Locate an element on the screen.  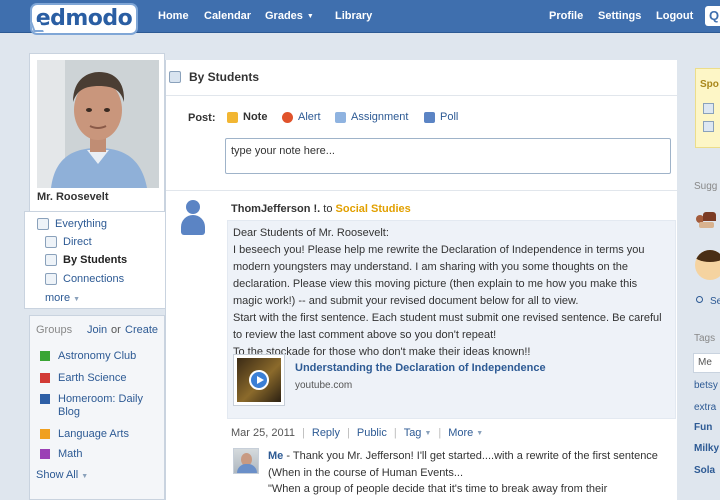
post-type-label: Assignment is located at coordinates (380, 117).